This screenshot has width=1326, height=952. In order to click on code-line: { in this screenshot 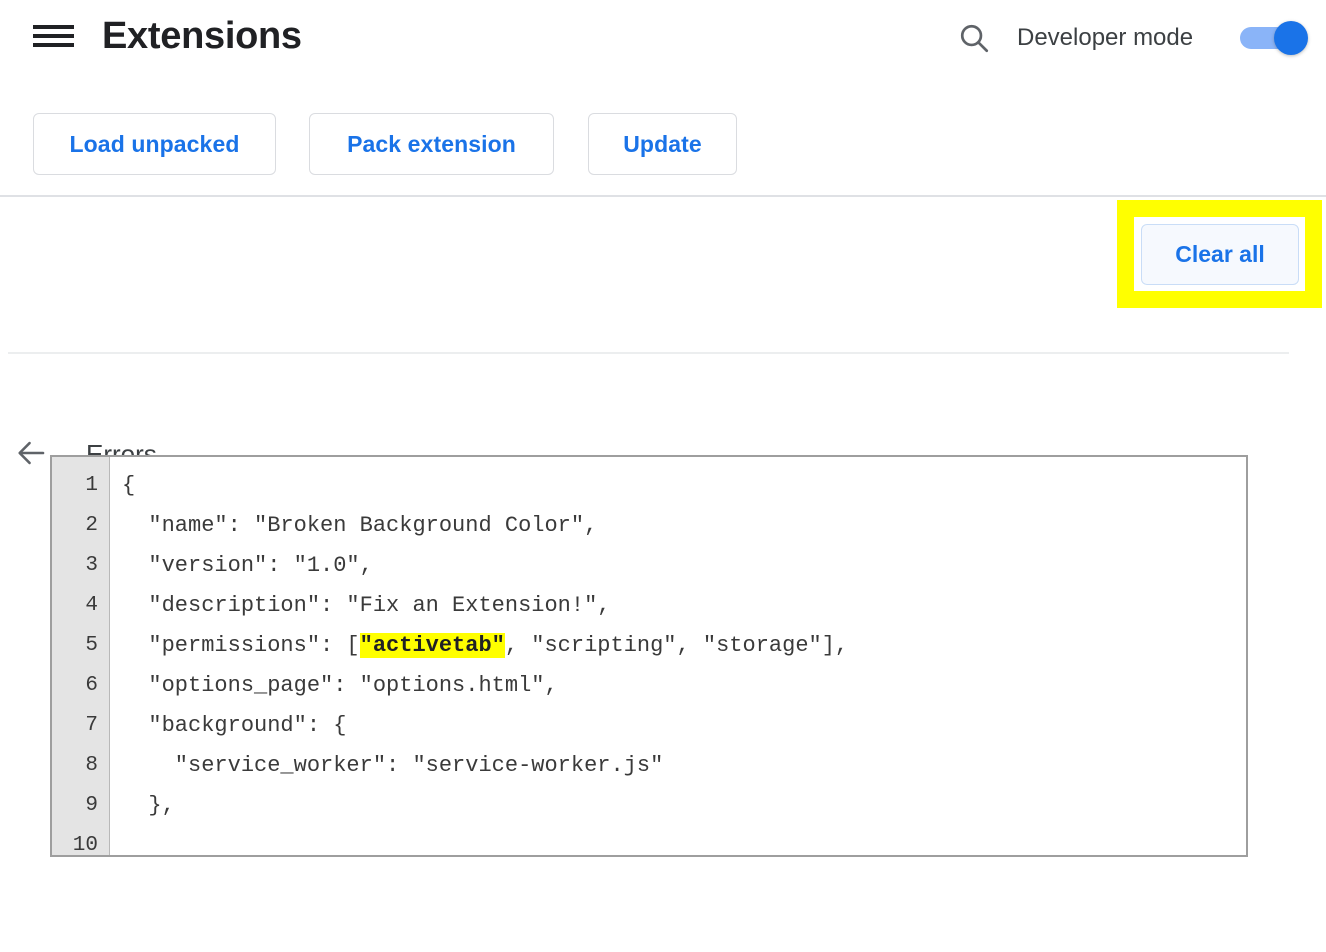, I will do `click(129, 485)`.